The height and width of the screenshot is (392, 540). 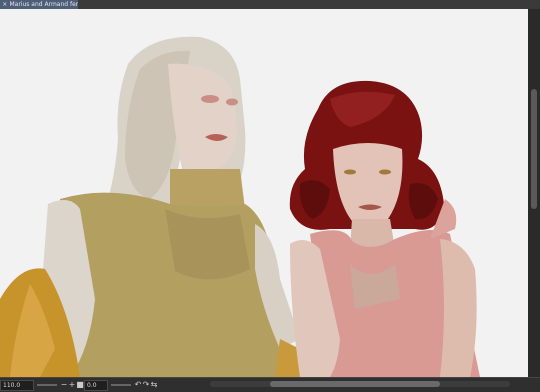 I want to click on vertical-scrollbar, so click(x=534, y=193).